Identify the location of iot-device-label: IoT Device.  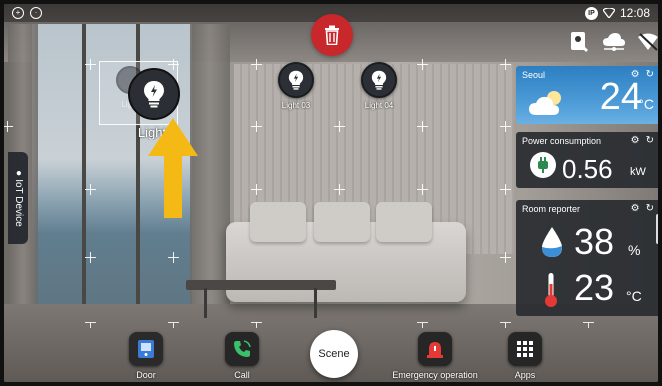
(18, 202).